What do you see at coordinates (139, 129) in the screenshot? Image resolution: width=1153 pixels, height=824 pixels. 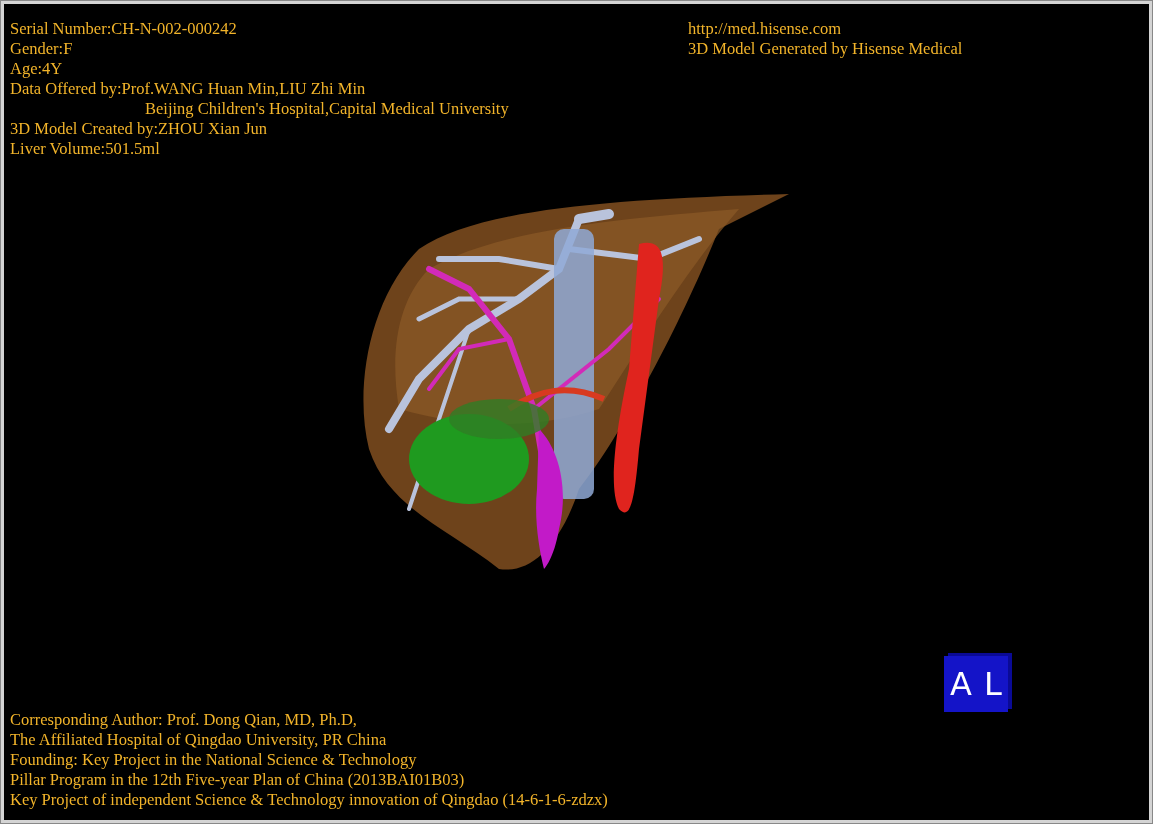 I see `info-text: 3D Model Created by:ZHOU Xian Jun` at bounding box center [139, 129].